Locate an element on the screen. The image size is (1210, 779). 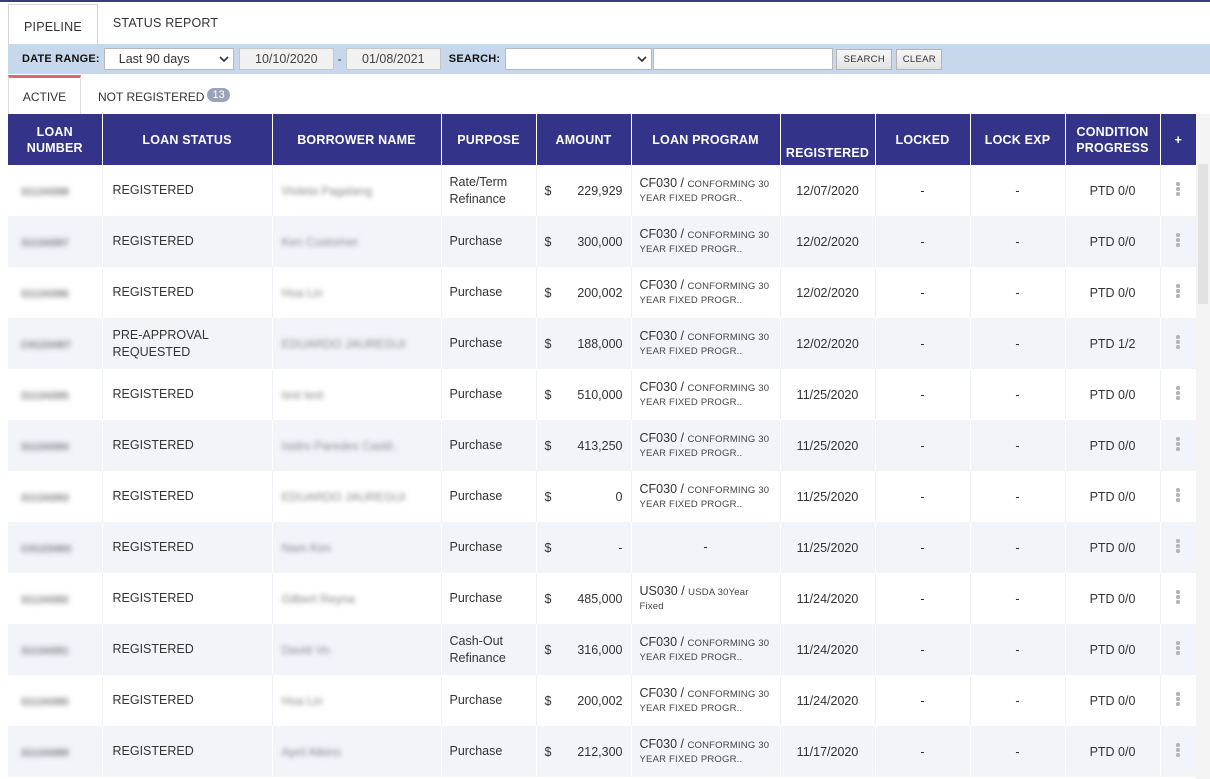
program-desc: CONFORMING 30 is located at coordinates (728, 337).